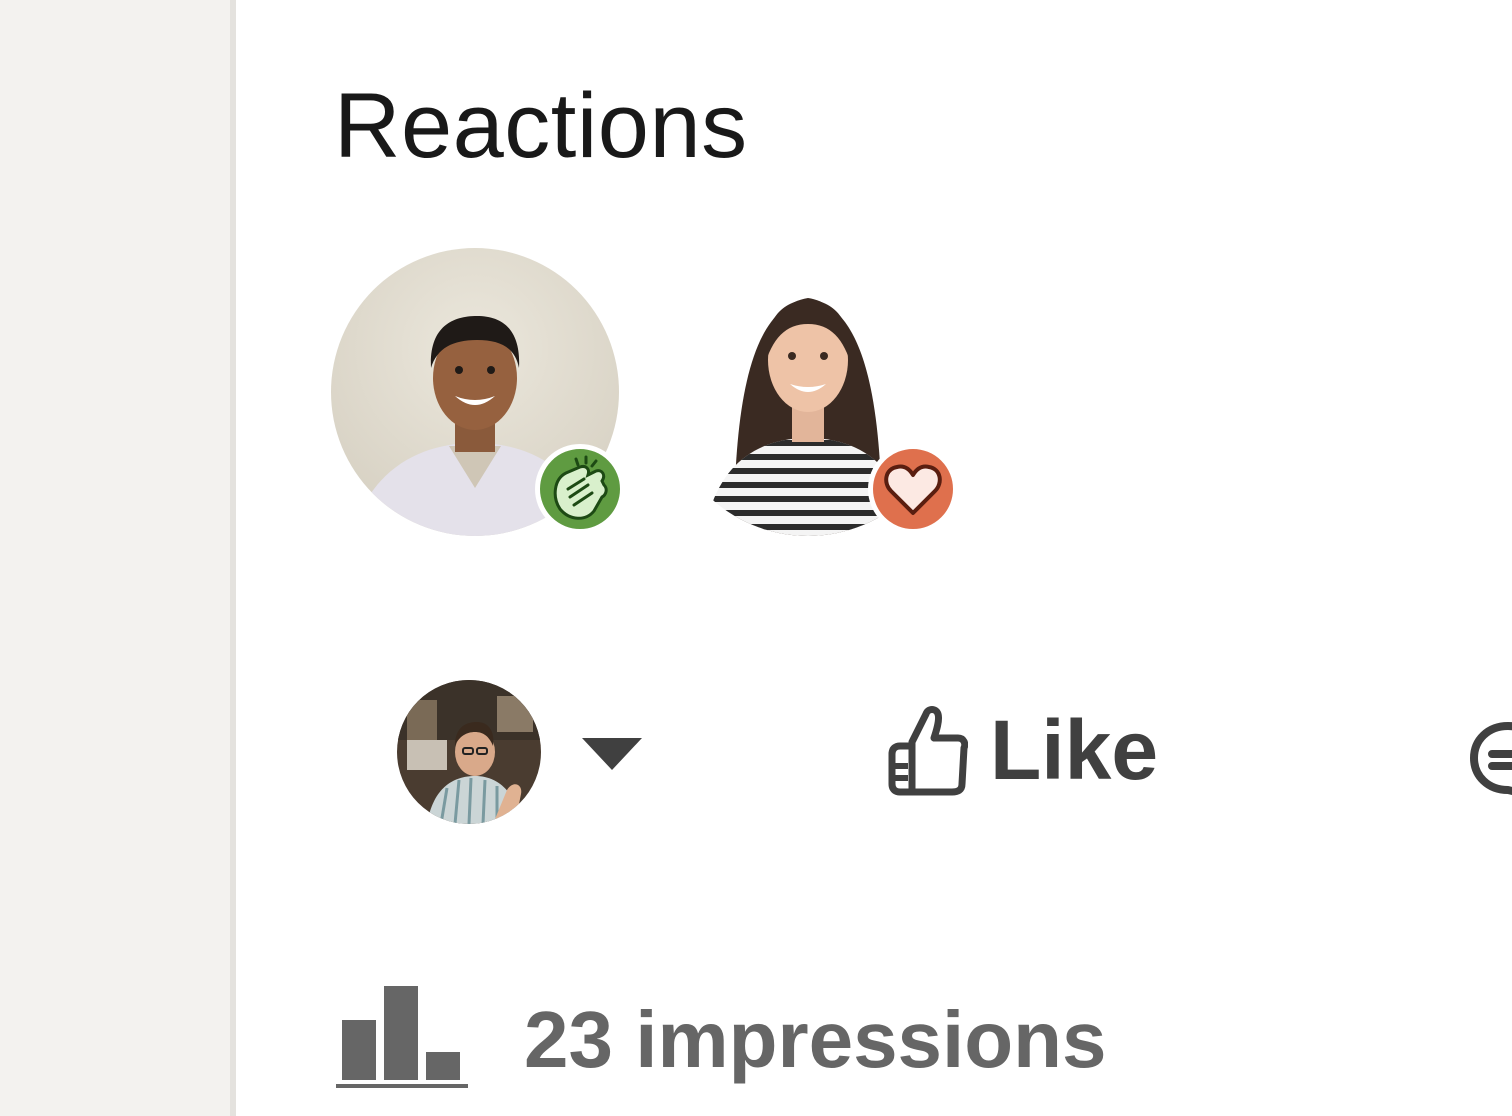 The image size is (1512, 1116). What do you see at coordinates (815, 1039) in the screenshot?
I see `impressions-count: 23 impressions` at bounding box center [815, 1039].